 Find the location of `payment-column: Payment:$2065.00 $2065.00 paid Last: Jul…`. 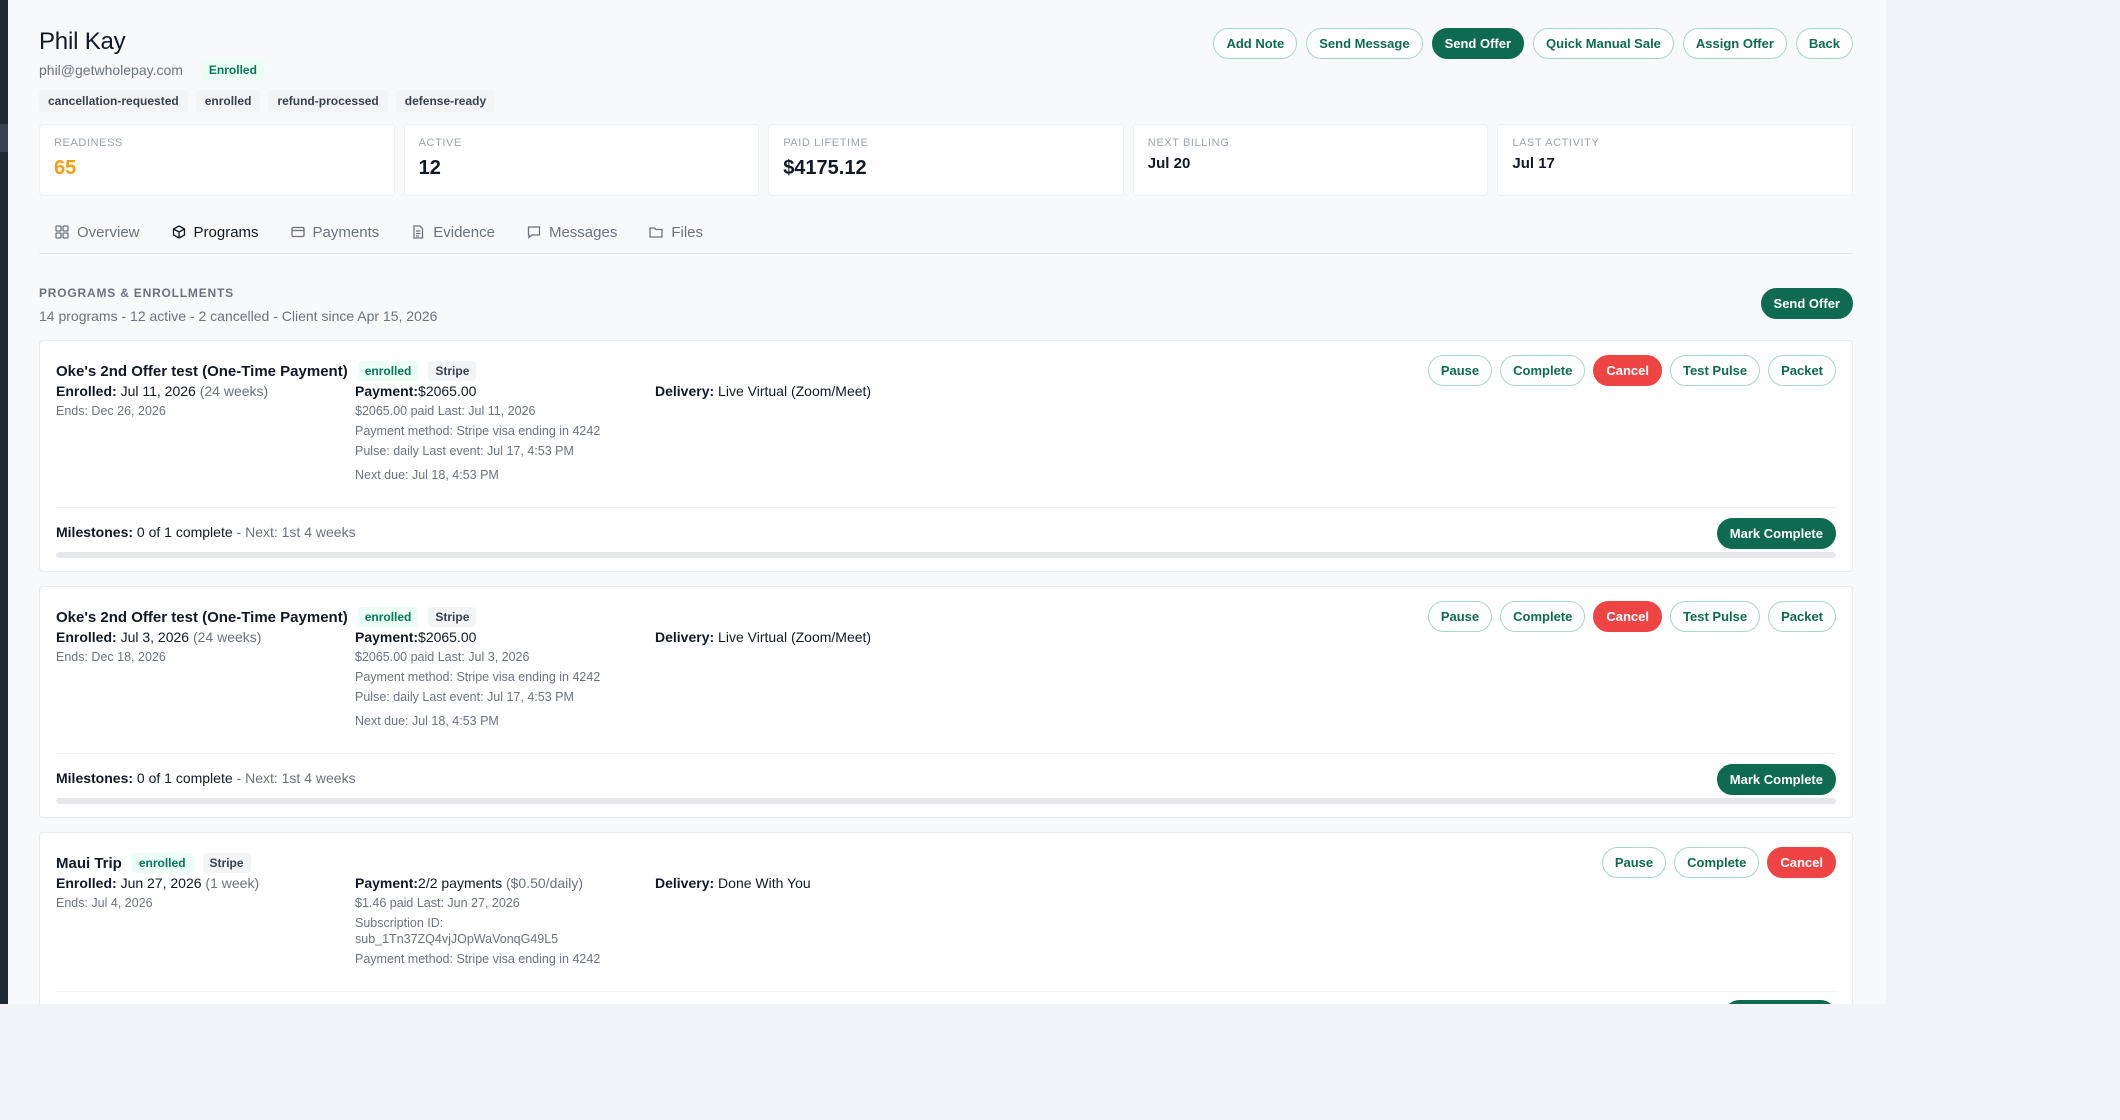

payment-column: Payment:$2065.00 $2065.00 paid Last: Jul… is located at coordinates (500, 679).